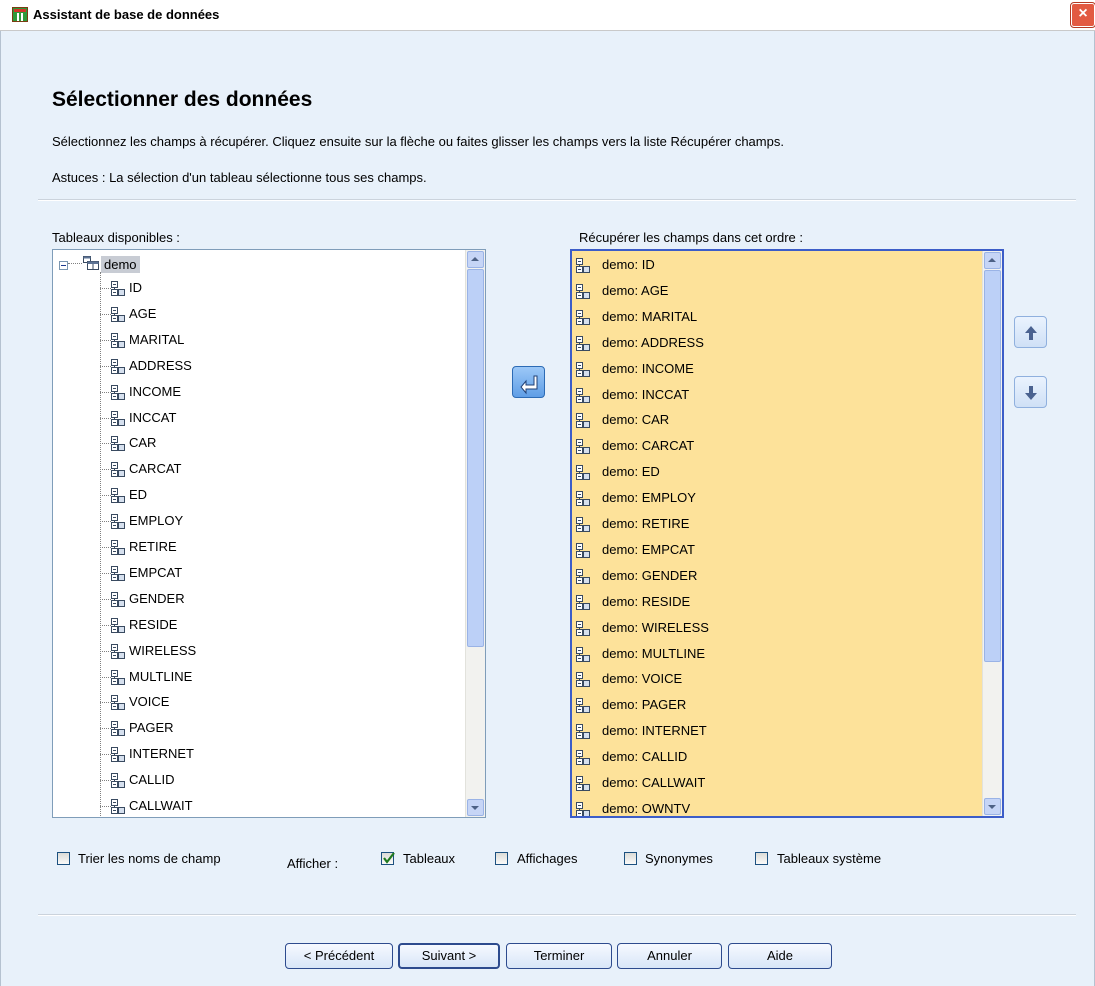  Describe the element at coordinates (559, 956) in the screenshot. I see `finish-button: Terminer` at that location.